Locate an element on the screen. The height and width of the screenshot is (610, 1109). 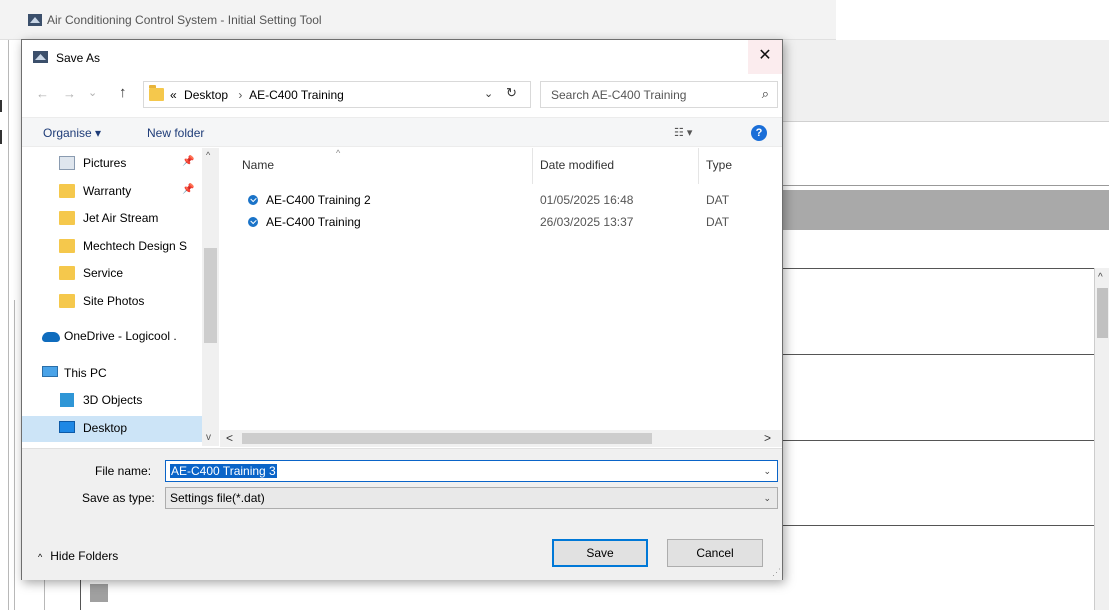
nav-item-desktop: Desktop is located at coordinates (112, 429).